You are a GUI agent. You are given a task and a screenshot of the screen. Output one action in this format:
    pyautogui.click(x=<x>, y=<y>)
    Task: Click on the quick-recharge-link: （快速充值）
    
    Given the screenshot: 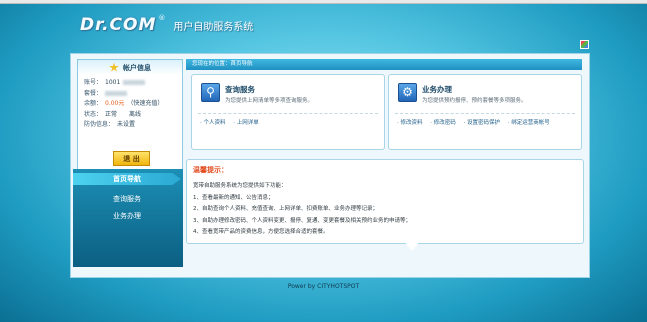 What is the action you would take?
    pyautogui.click(x=145, y=103)
    